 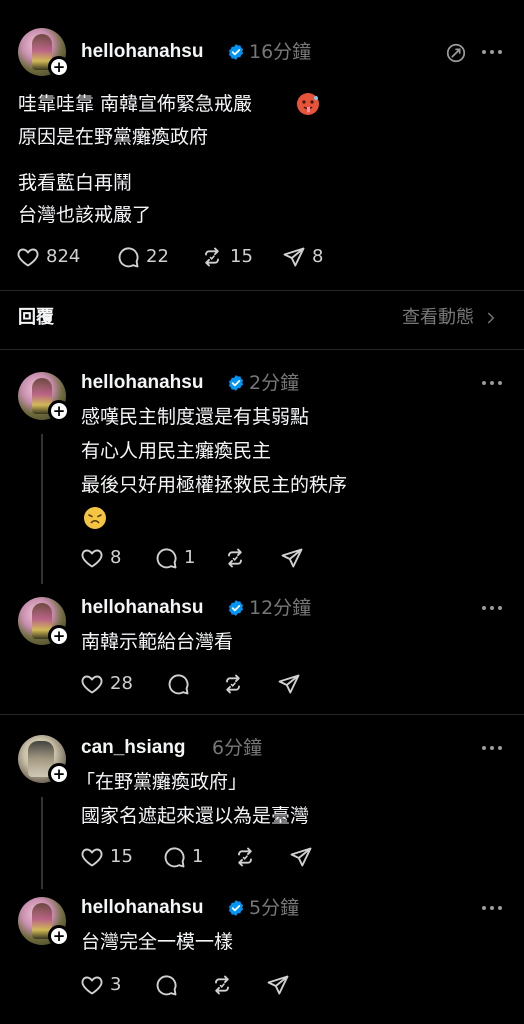 What do you see at coordinates (116, 984) in the screenshot?
I see `like-count: 3` at bounding box center [116, 984].